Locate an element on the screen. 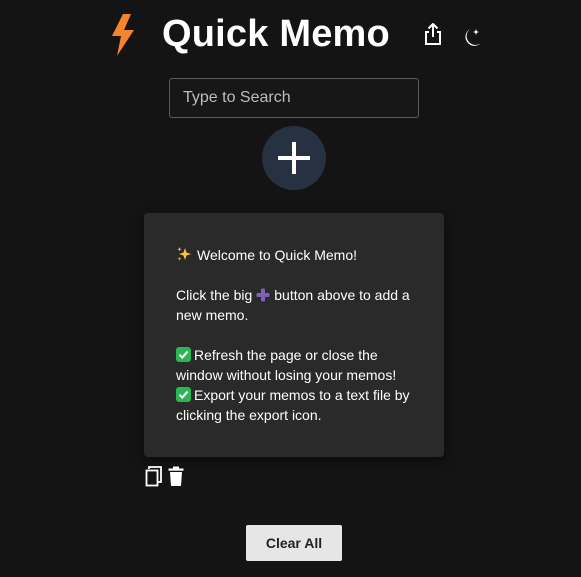 The width and height of the screenshot is (581, 577). sparkles-emoji is located at coordinates (184, 254).